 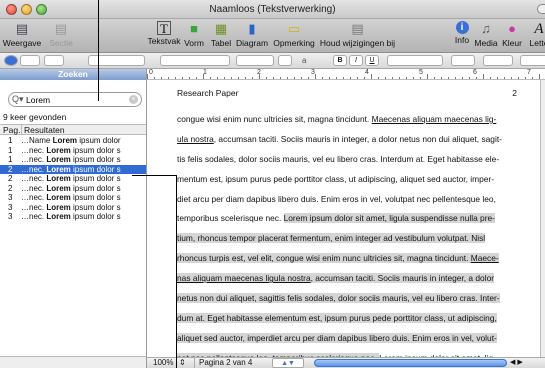 What do you see at coordinates (512, 34) in the screenshot?
I see `color-button: ● Kleur` at bounding box center [512, 34].